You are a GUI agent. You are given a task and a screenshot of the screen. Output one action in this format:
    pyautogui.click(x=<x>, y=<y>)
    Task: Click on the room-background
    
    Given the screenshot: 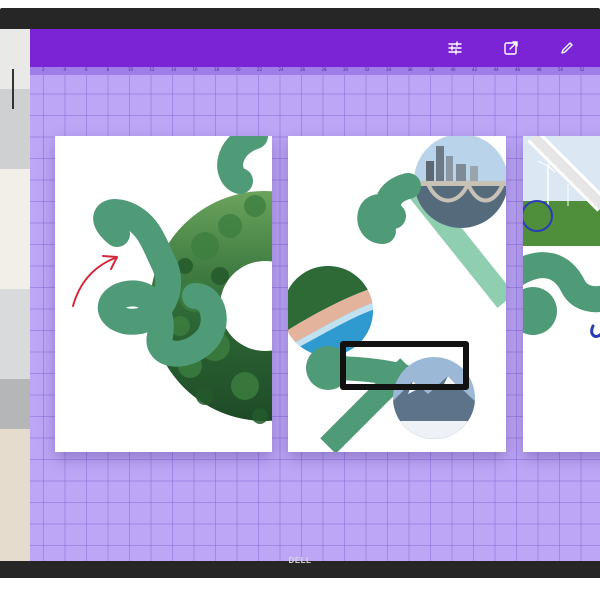 What is the action you would take?
    pyautogui.click(x=15, y=295)
    